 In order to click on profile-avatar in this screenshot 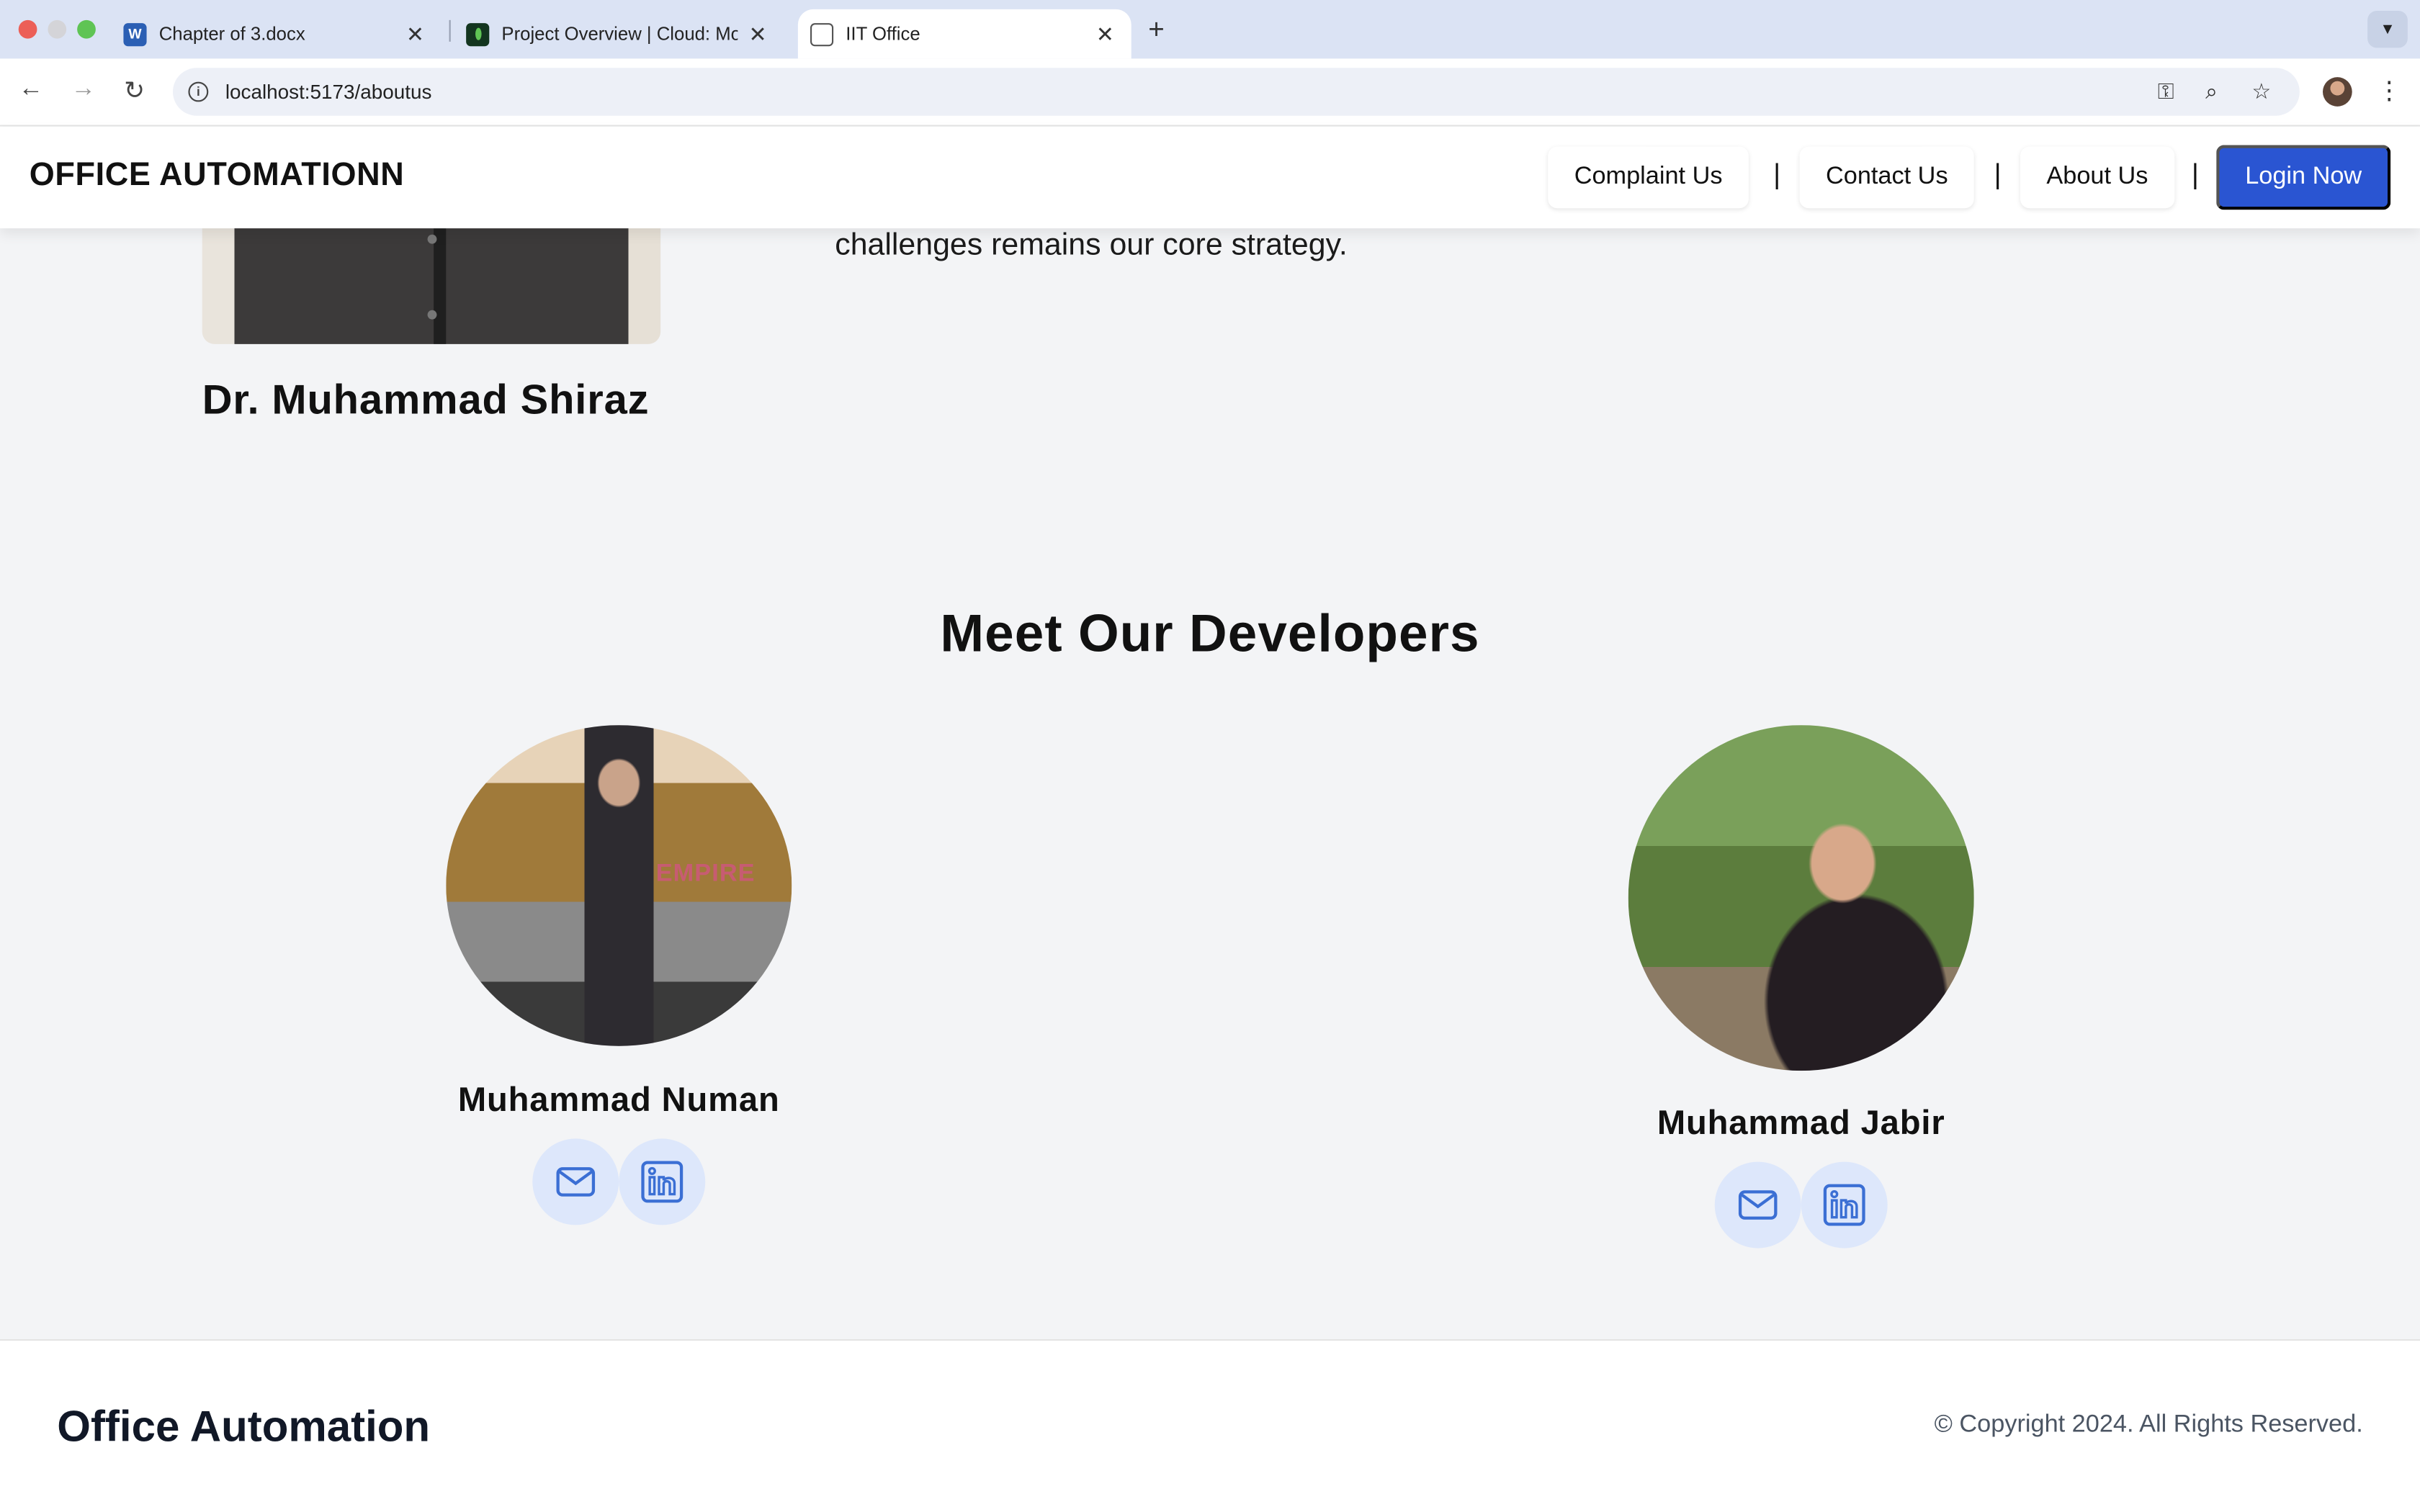, I will do `click(2337, 92)`.